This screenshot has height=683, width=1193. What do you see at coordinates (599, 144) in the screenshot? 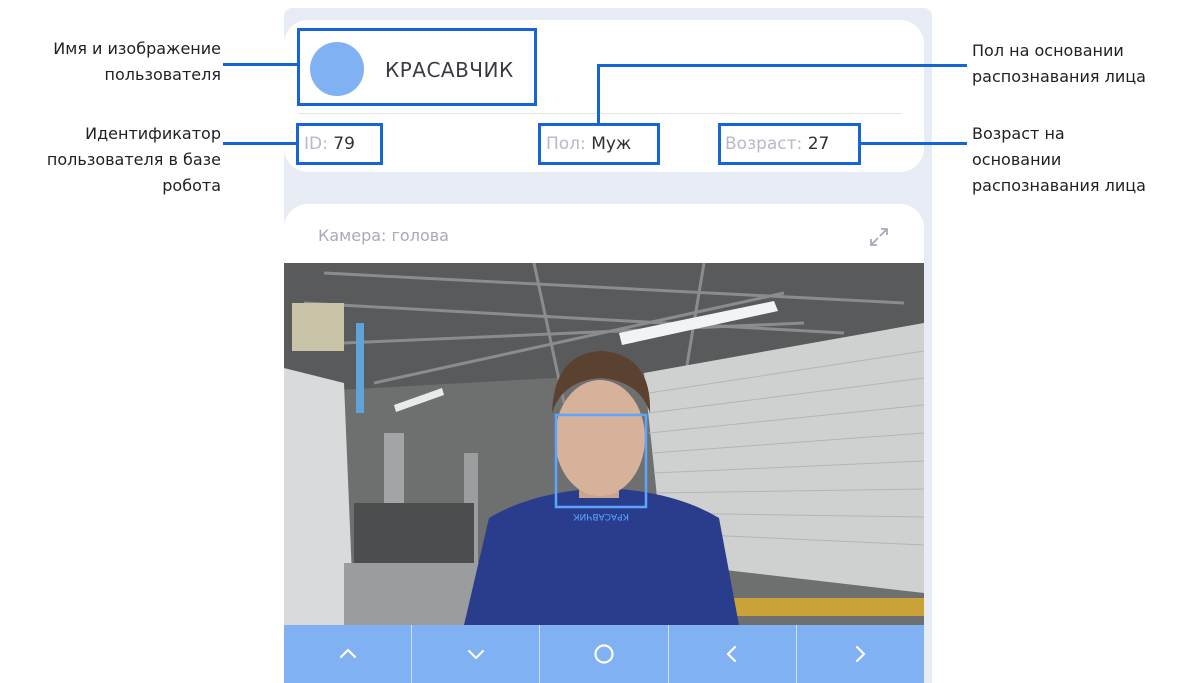
I see `gender-highlight` at bounding box center [599, 144].